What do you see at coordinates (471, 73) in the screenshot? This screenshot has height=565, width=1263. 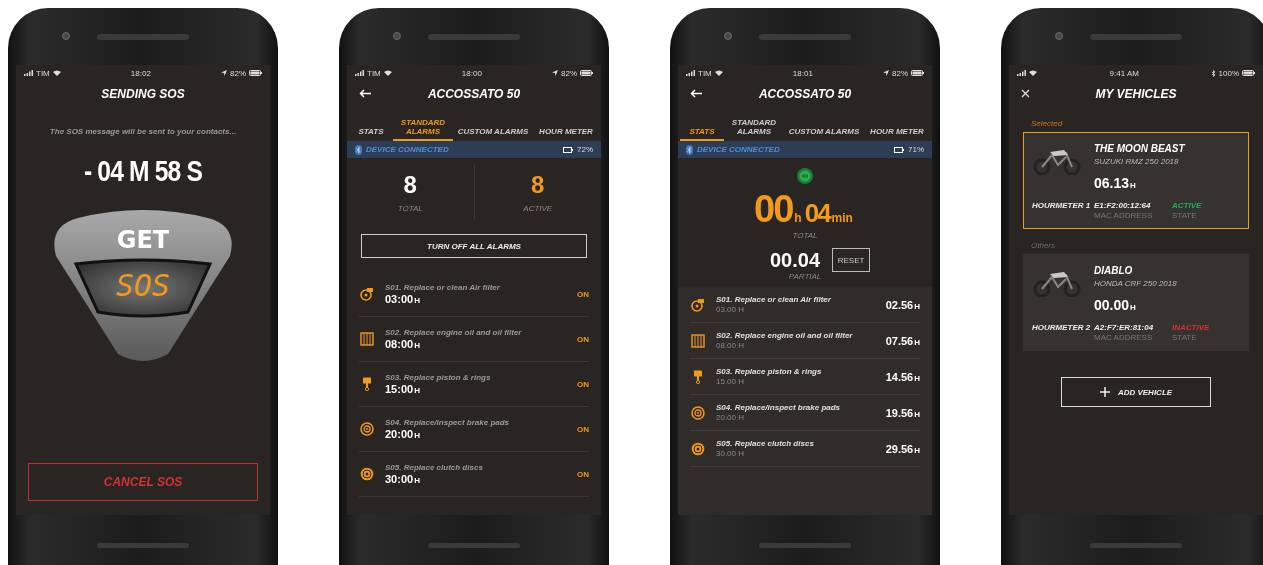 I see `status-time: 18:00` at bounding box center [471, 73].